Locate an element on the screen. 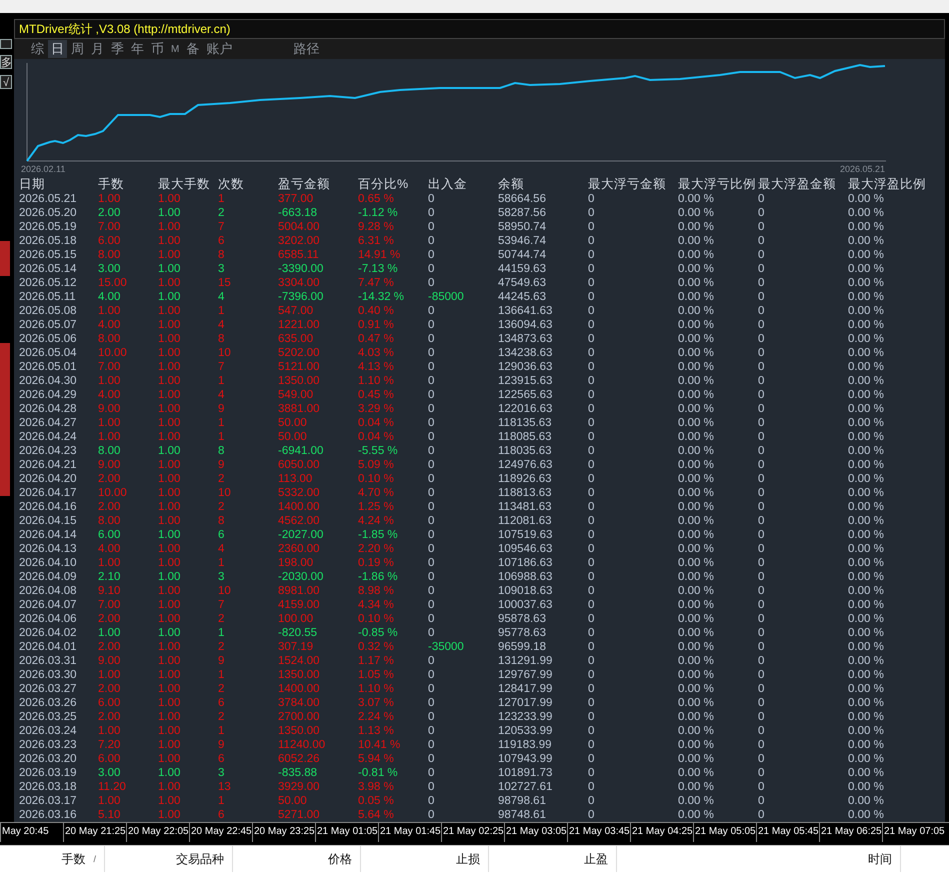  table-cell-text: 1.17 % is located at coordinates (376, 661).